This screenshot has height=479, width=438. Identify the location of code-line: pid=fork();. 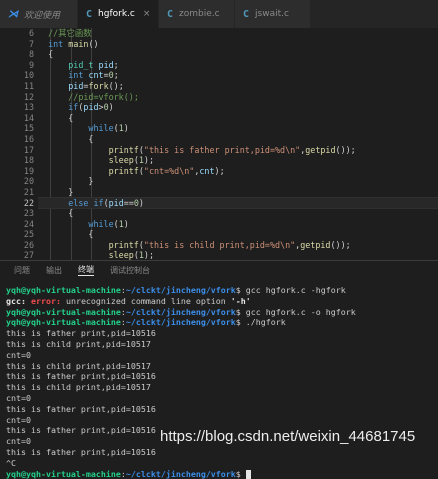
(238, 86).